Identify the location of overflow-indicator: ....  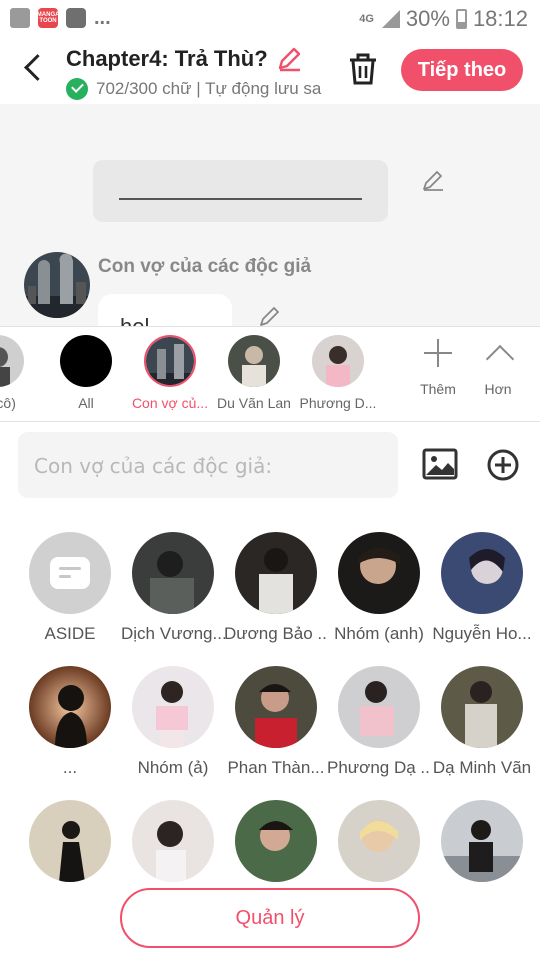
(102, 18).